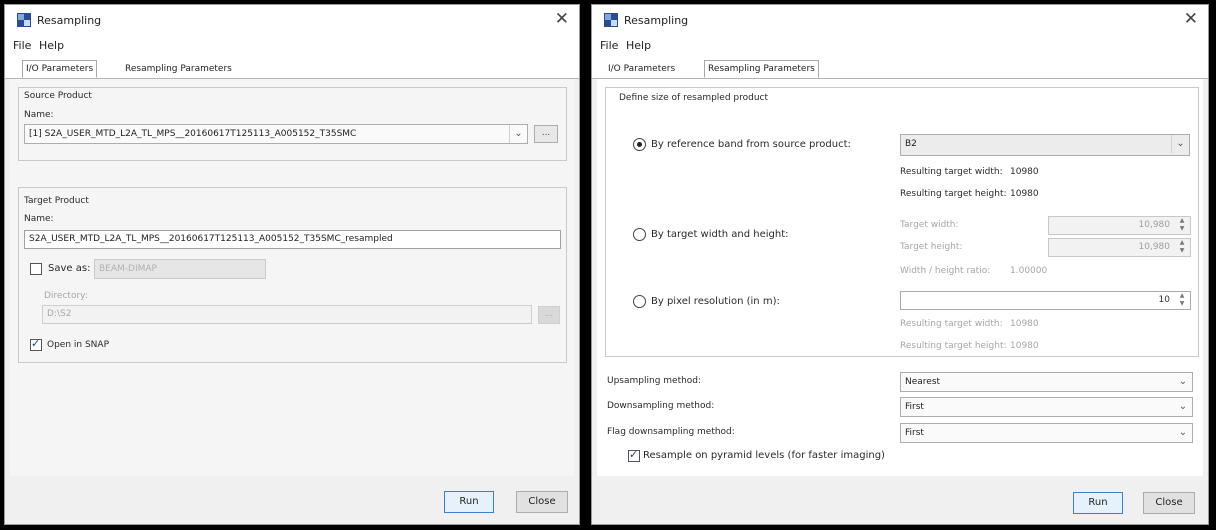  I want to click on pix-width-label: Resulting target width:, so click(951, 324).